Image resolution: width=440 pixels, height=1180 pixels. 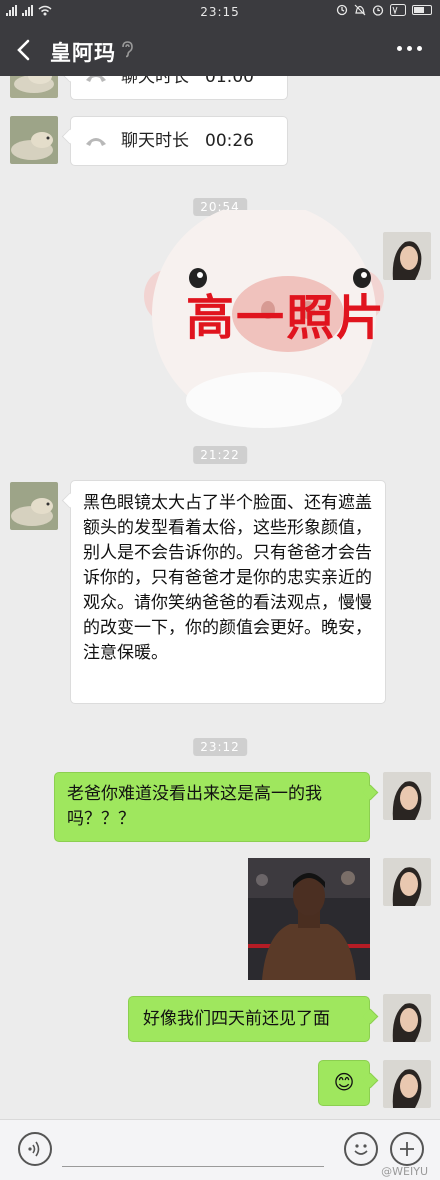 I want to click on chat-header: 皇阿玛, so click(x=220, y=50).